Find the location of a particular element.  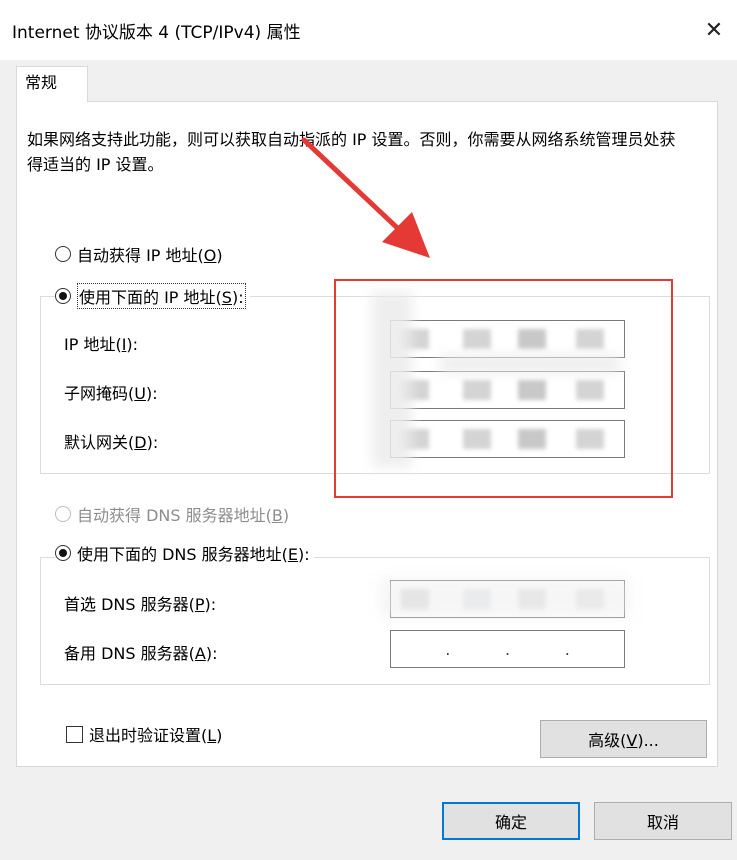

gateway-label: 默认网关(D): is located at coordinates (111, 442).